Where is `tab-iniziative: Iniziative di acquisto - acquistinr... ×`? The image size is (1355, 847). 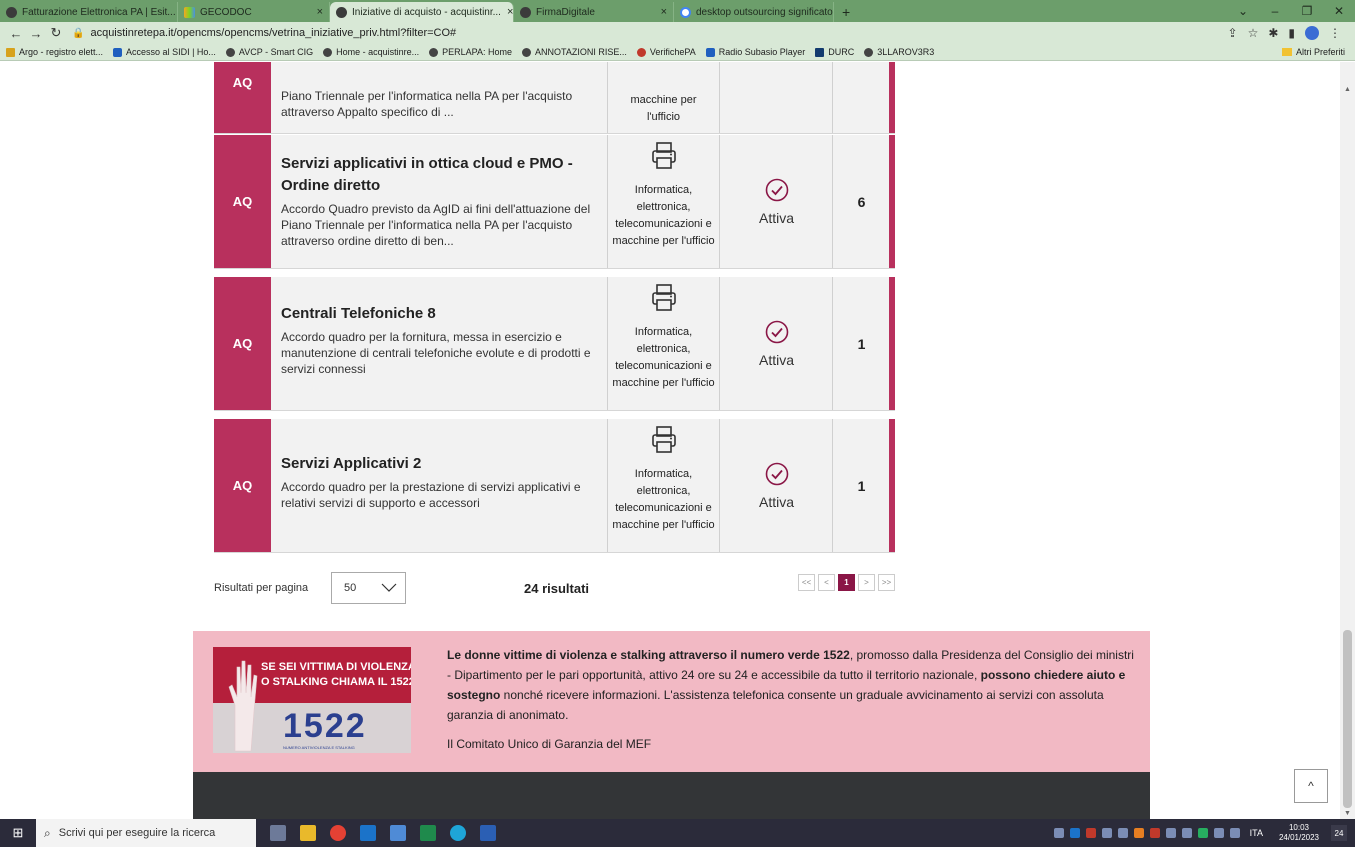 tab-iniziative: Iniziative di acquisto - acquistinr... × is located at coordinates (422, 12).